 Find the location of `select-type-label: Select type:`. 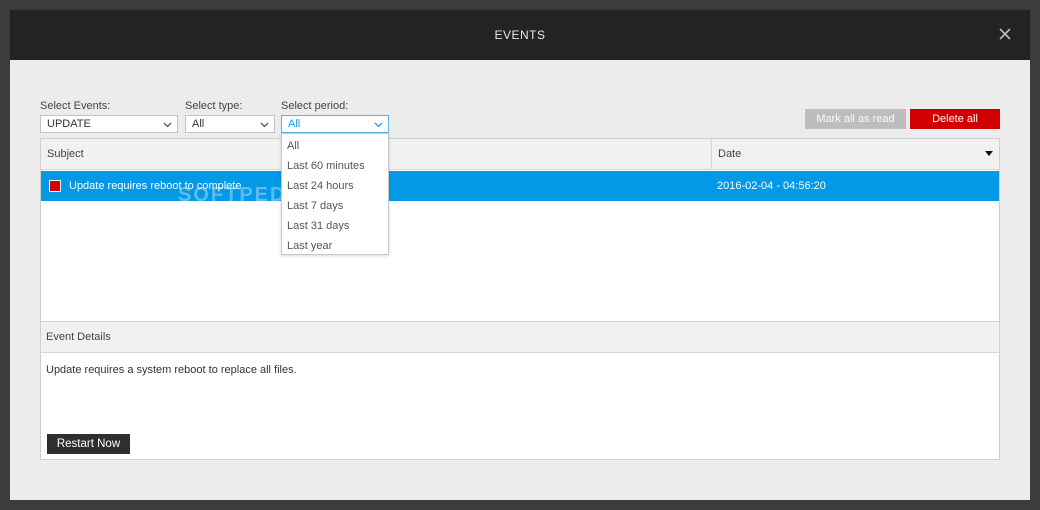

select-type-label: Select type: is located at coordinates (214, 106).